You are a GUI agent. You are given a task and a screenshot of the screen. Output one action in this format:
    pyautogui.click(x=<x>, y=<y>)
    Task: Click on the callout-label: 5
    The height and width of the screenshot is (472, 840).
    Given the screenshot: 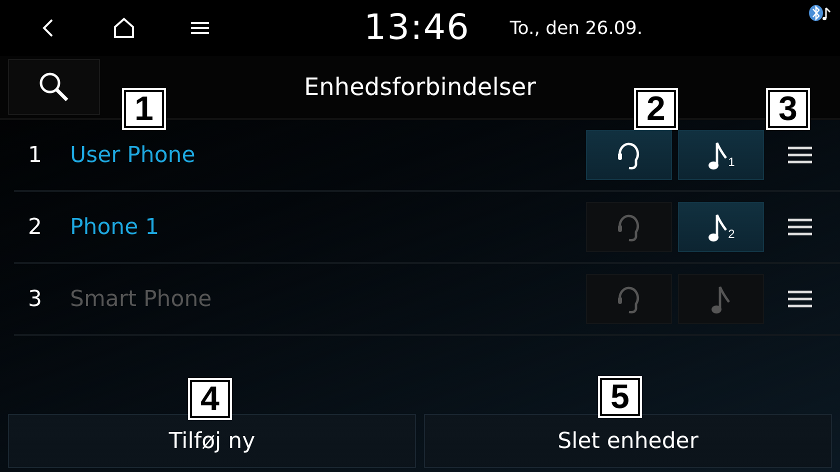 What is the action you would take?
    pyautogui.click(x=620, y=397)
    